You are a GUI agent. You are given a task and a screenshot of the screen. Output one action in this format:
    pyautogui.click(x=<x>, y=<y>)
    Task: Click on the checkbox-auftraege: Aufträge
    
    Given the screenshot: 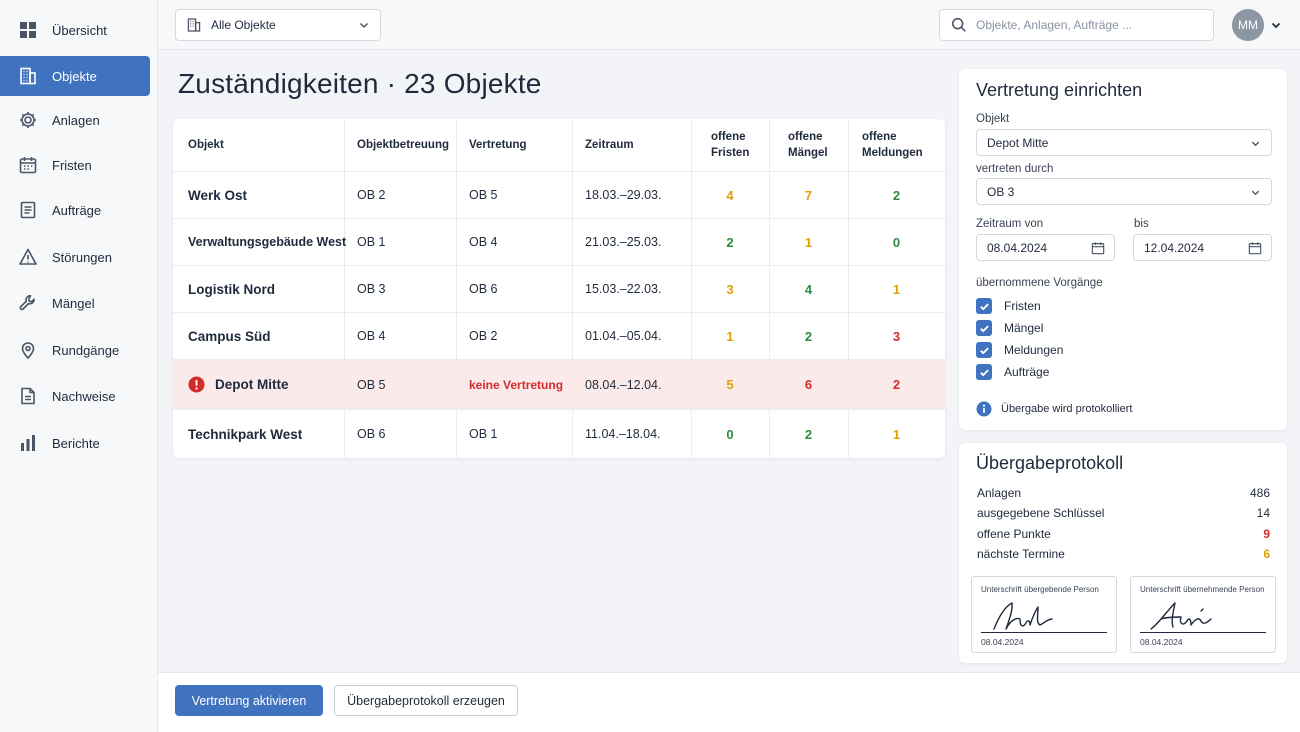 What is the action you would take?
    pyautogui.click(x=1012, y=372)
    